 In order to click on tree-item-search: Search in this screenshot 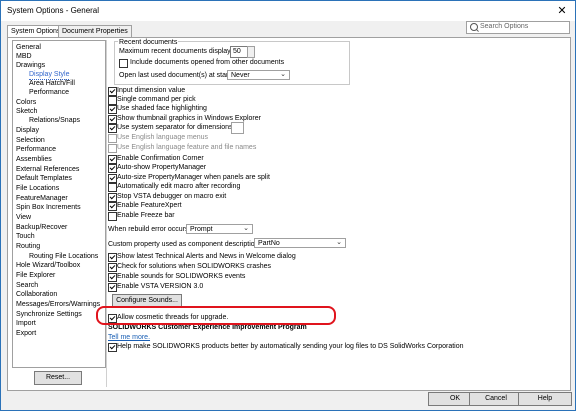, I will do `click(27, 285)`.